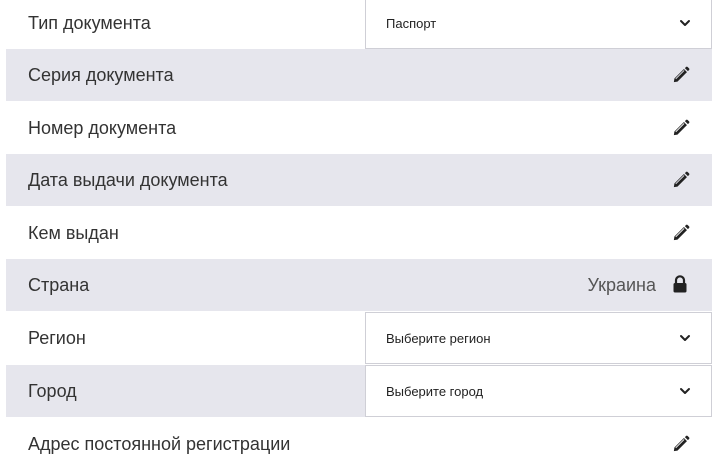  Describe the element at coordinates (52, 390) in the screenshot. I see `city-label: Город` at that location.